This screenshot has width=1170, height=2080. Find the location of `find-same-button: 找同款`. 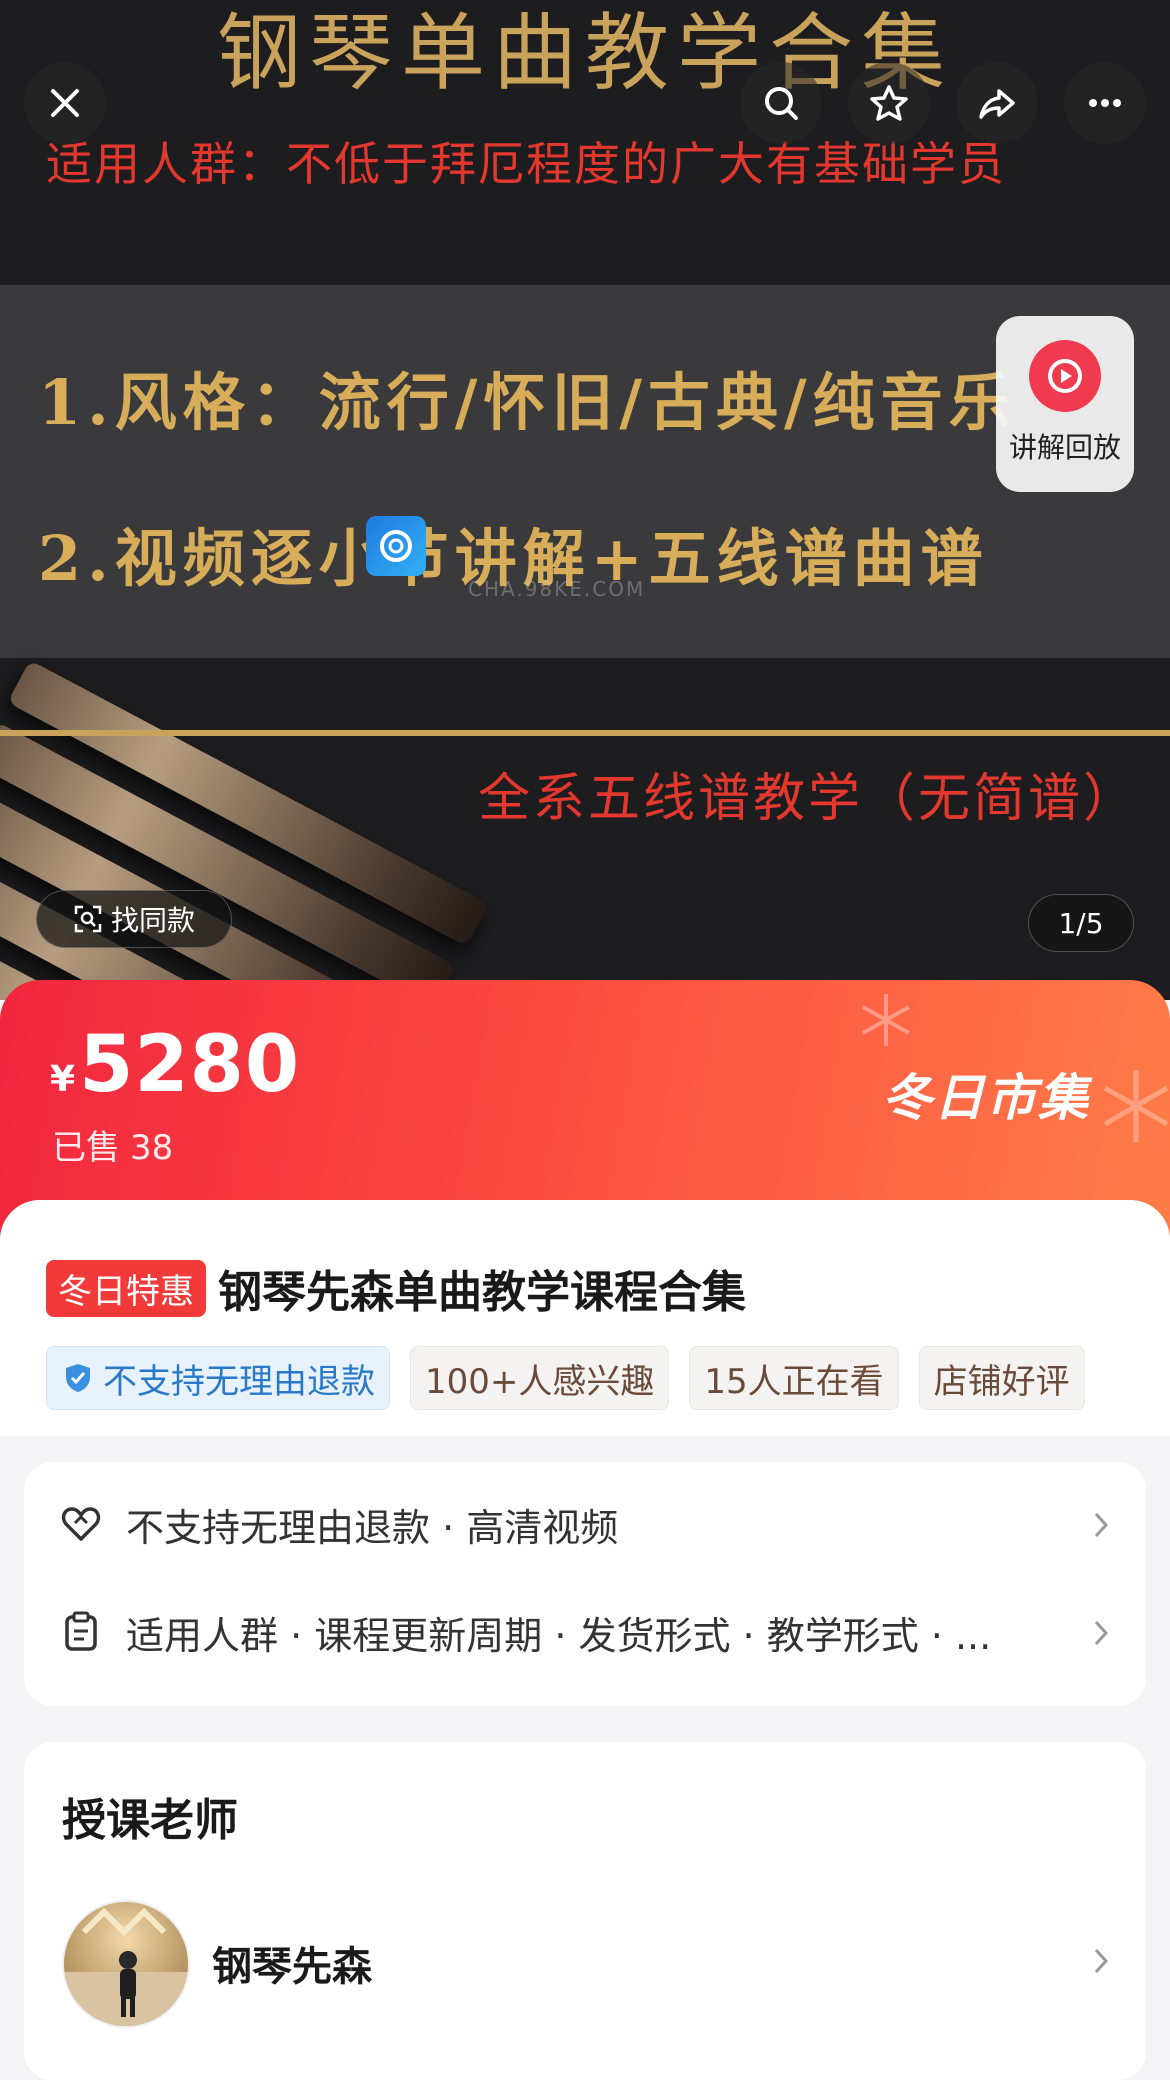

find-same-button: 找同款 is located at coordinates (134, 919).